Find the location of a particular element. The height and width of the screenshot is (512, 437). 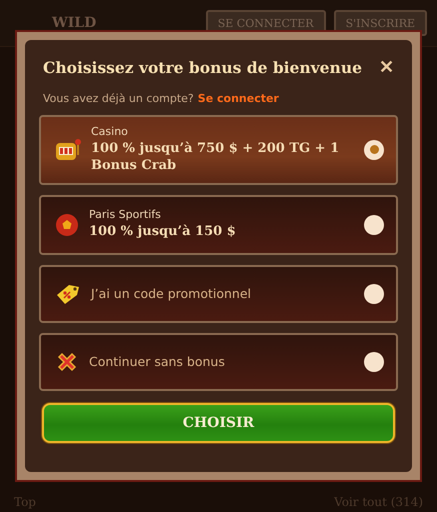

bonus-option: Casino 100 % jusqu’à 750 $ + 200 TG + 1 Bonus Crab is located at coordinates (218, 150).